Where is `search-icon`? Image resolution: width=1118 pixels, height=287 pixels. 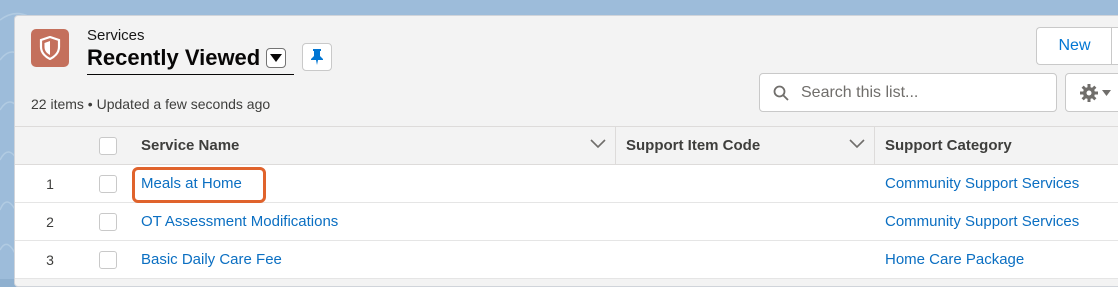
search-icon is located at coordinates (781, 93).